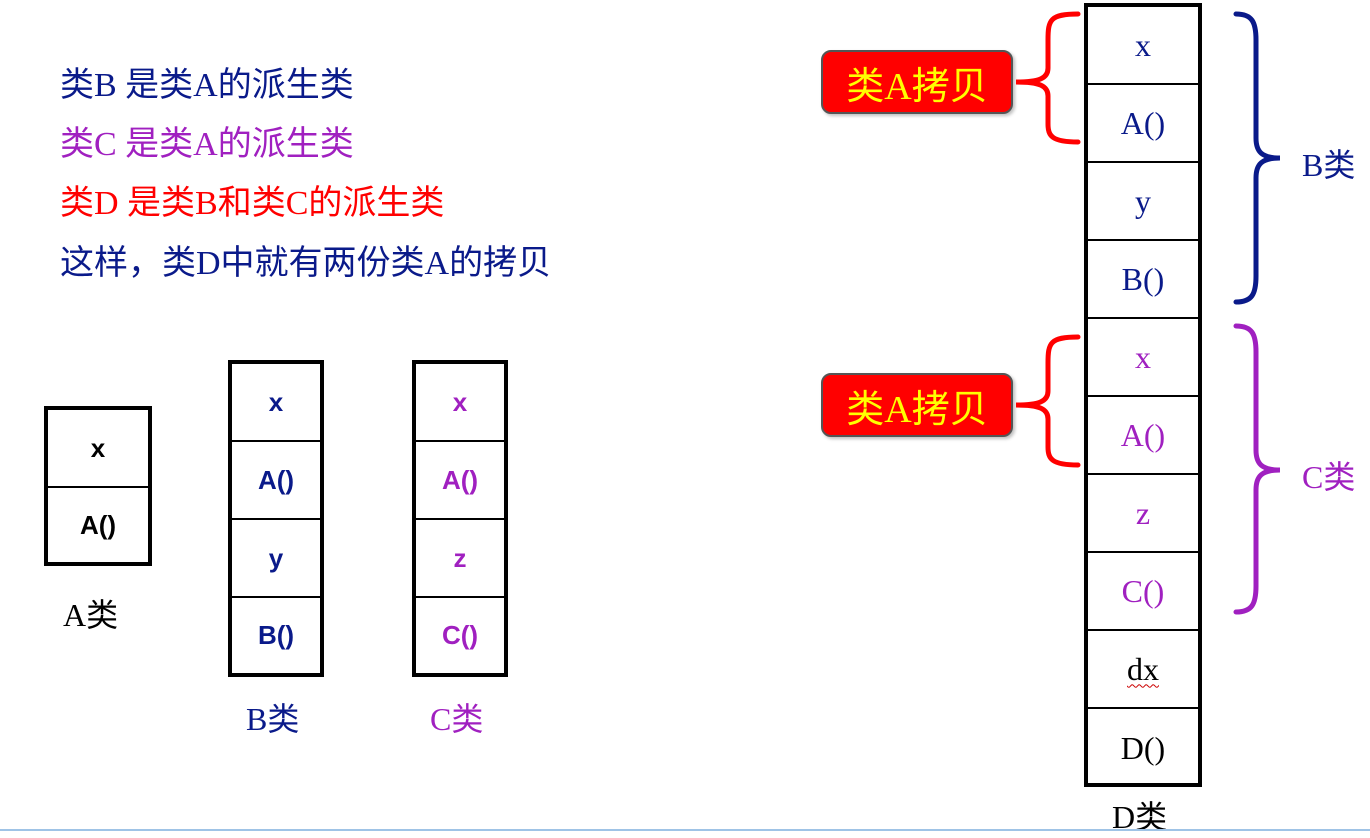 The image size is (1370, 838). What do you see at coordinates (276, 559) in the screenshot?
I see `class-b-cell-y: y` at bounding box center [276, 559].